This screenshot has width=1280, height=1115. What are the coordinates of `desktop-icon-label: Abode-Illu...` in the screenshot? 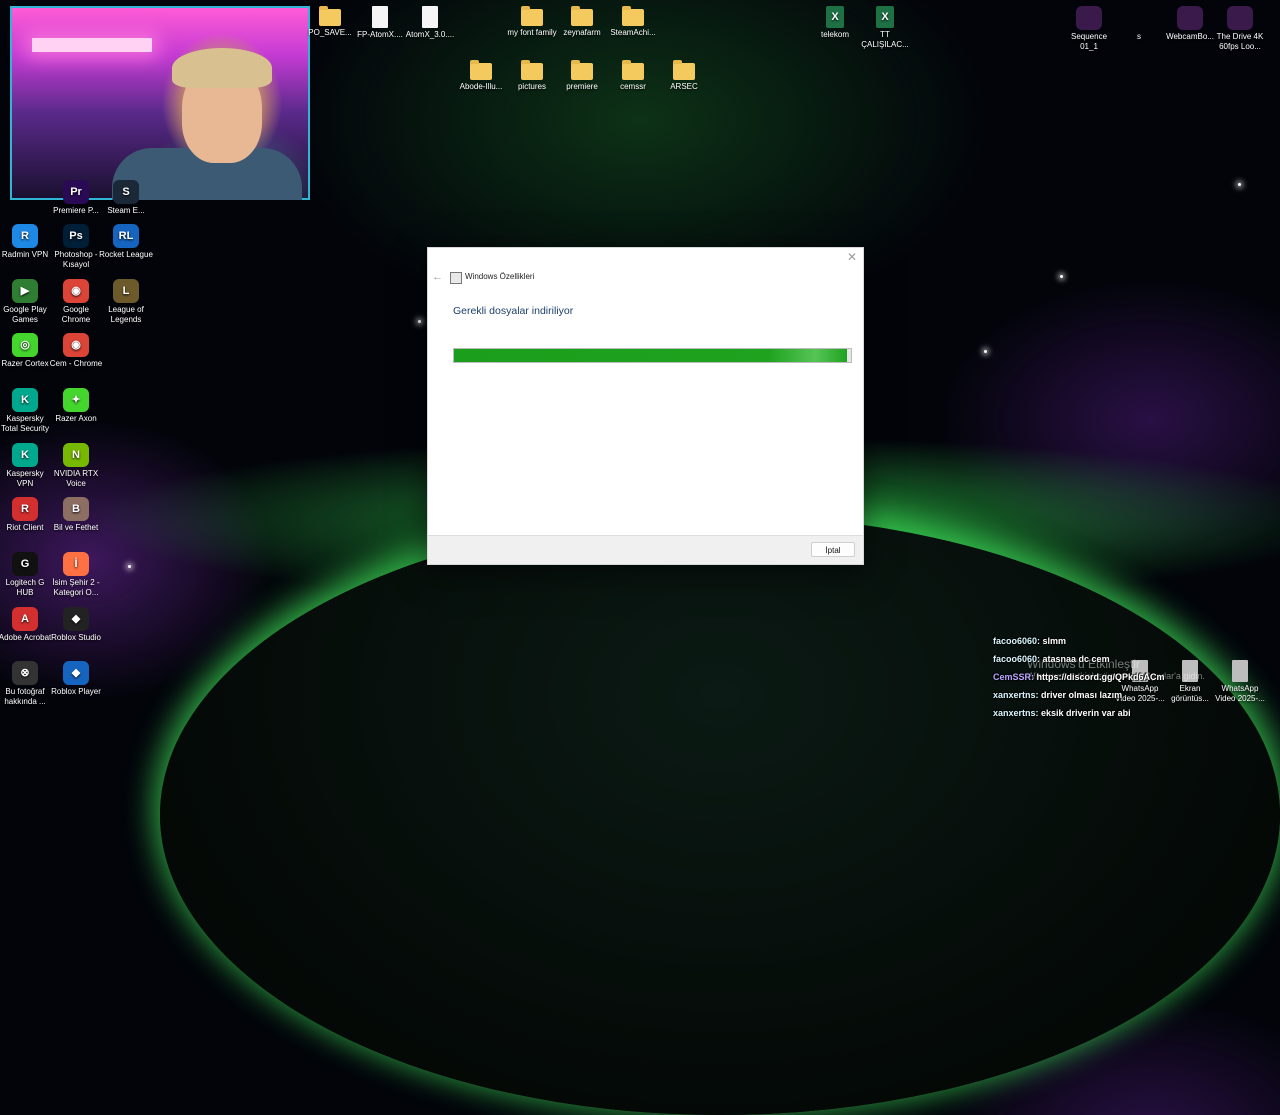 It's located at (481, 86).